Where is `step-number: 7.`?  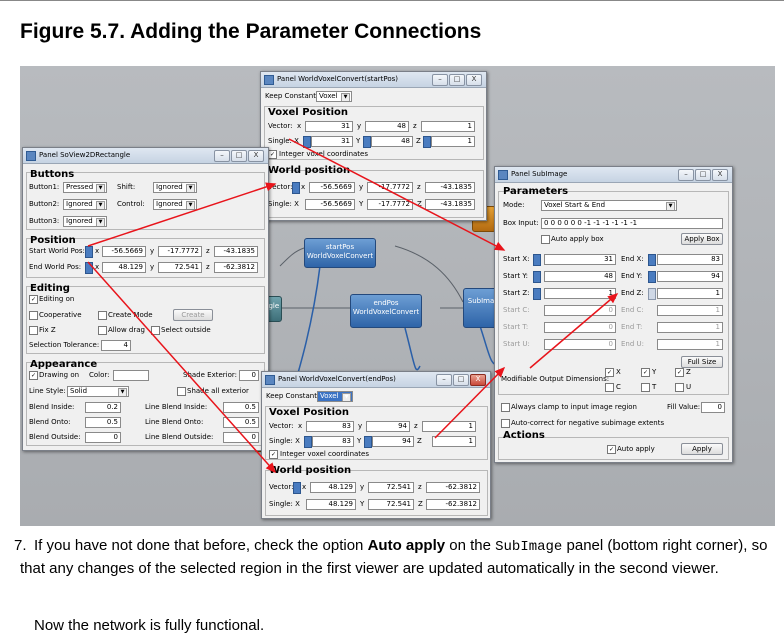 step-number: 7. is located at coordinates (20, 545).